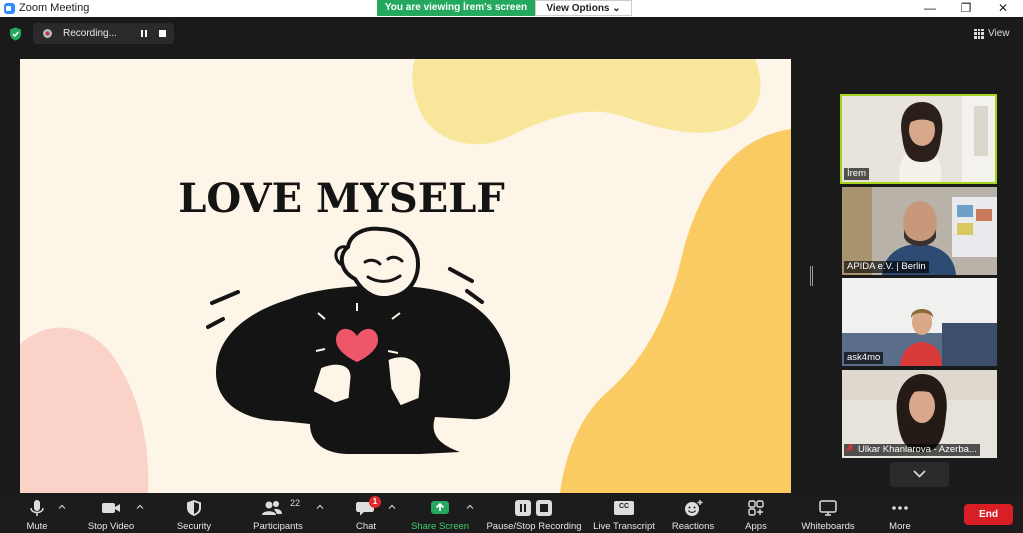 This screenshot has width=1023, height=533. I want to click on participants-icon, so click(272, 508).